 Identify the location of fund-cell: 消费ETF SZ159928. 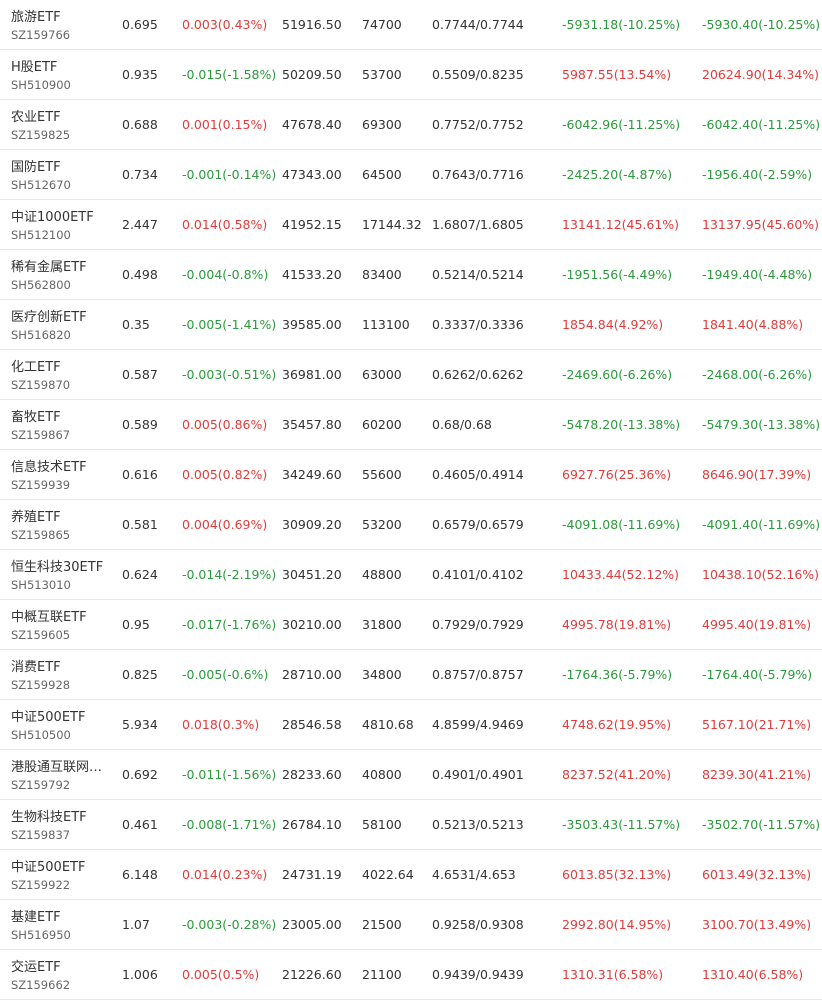
(61, 674).